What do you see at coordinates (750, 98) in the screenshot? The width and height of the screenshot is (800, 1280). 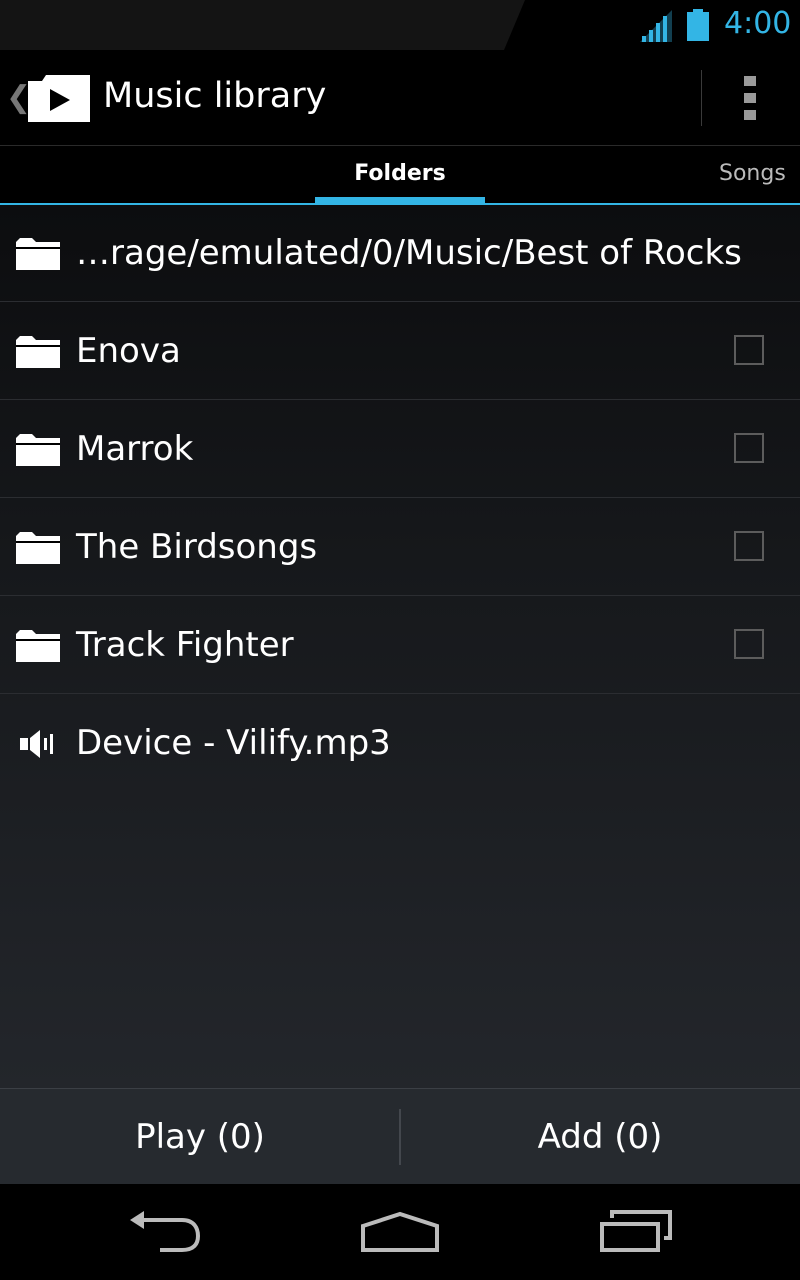 I see `overflow-menu-icon` at bounding box center [750, 98].